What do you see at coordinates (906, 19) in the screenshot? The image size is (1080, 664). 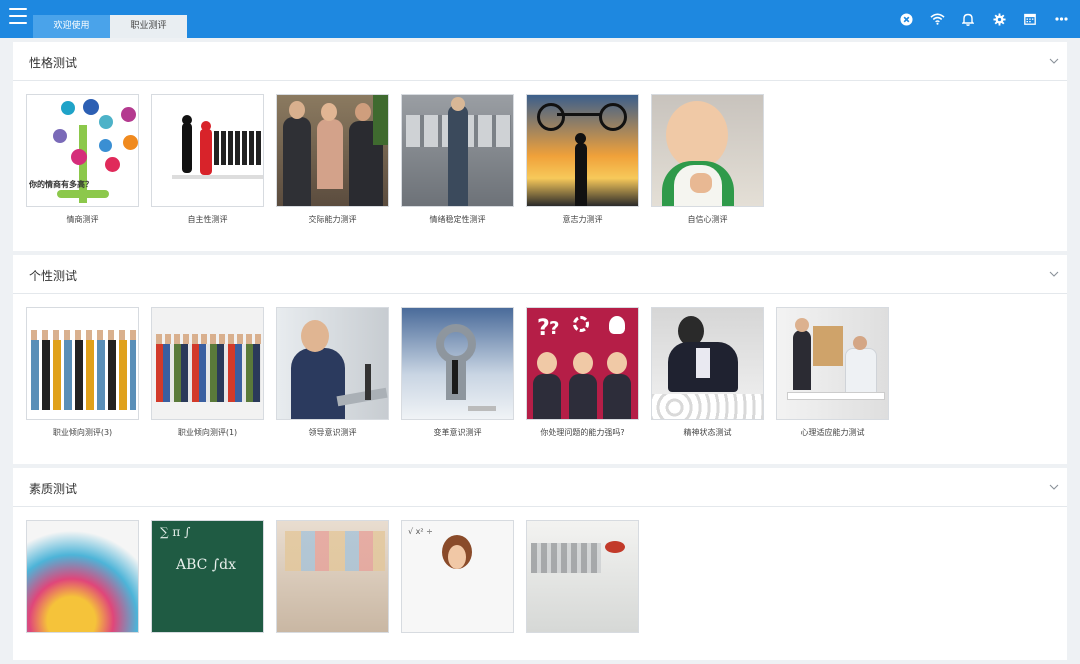 I see `close-circle-icon` at bounding box center [906, 19].